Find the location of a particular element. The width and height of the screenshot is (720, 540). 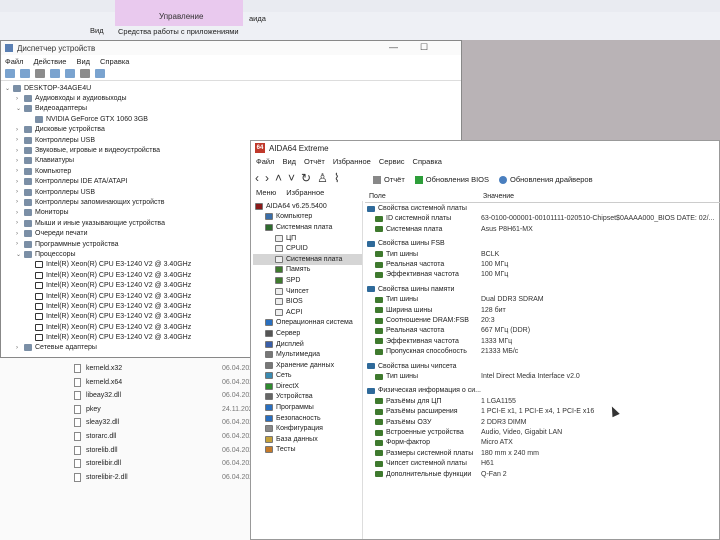

aida-tree-item: Конфигурация is located at coordinates (307, 428).